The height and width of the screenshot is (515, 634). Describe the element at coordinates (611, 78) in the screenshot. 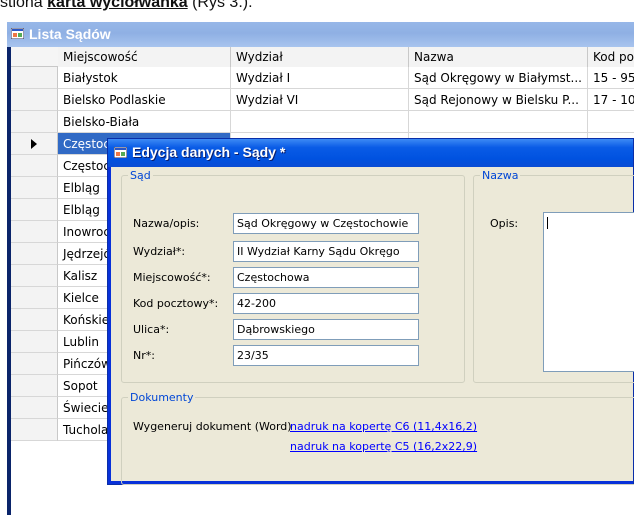

I see `grid-cell: 15 - 950` at that location.